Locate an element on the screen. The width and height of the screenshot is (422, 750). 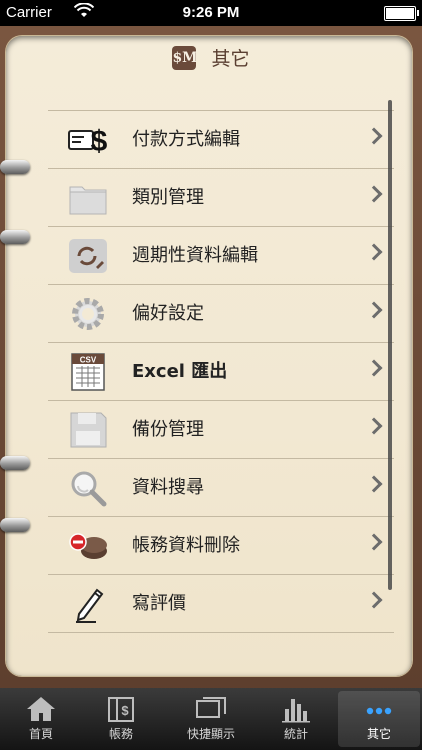
menu-item-write-review: 寫評價 is located at coordinates (221, 604).